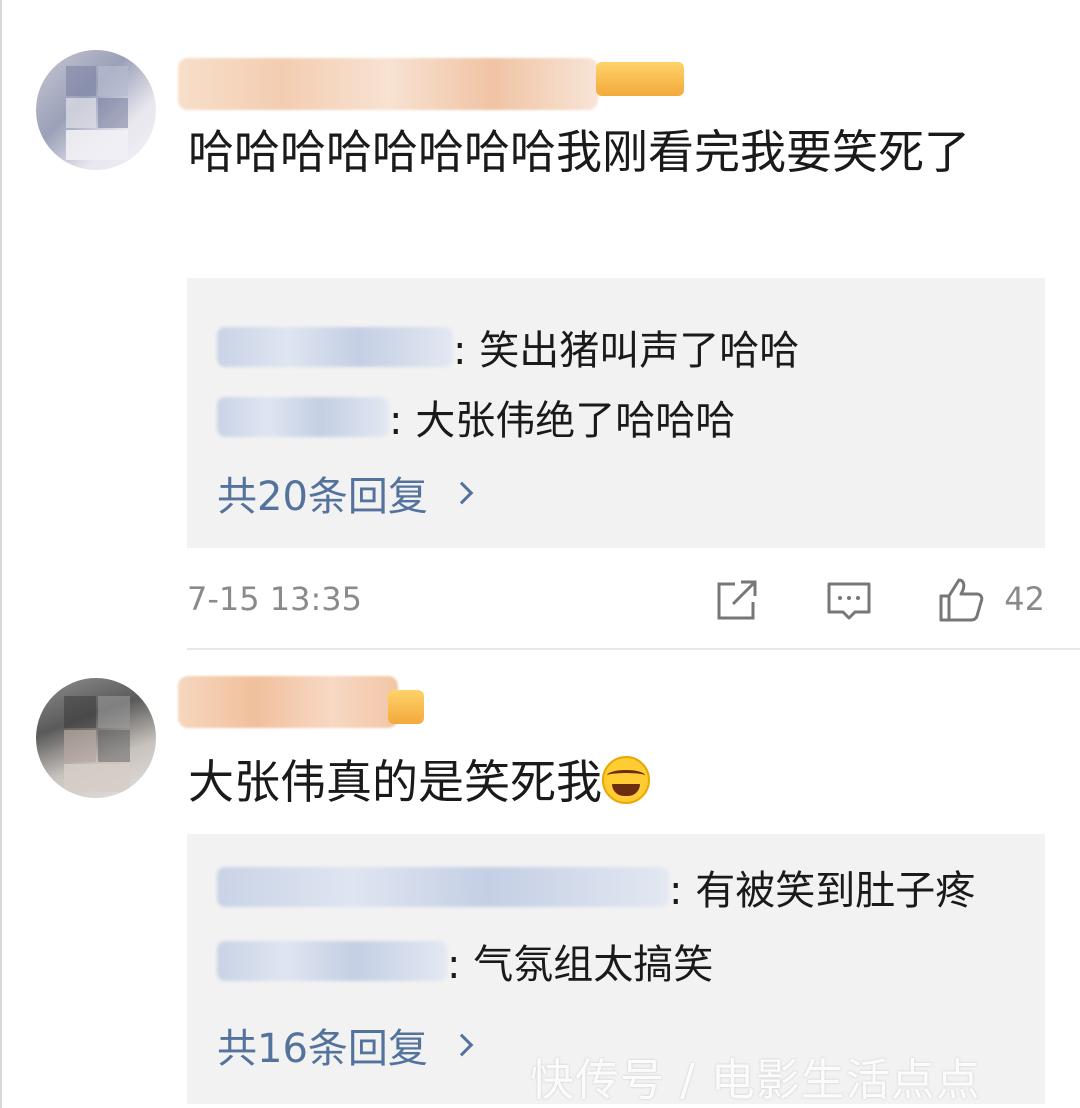  Describe the element at coordinates (626, 351) in the screenshot. I see `reply-text: : 笑出猪叫声了哈哈` at that location.